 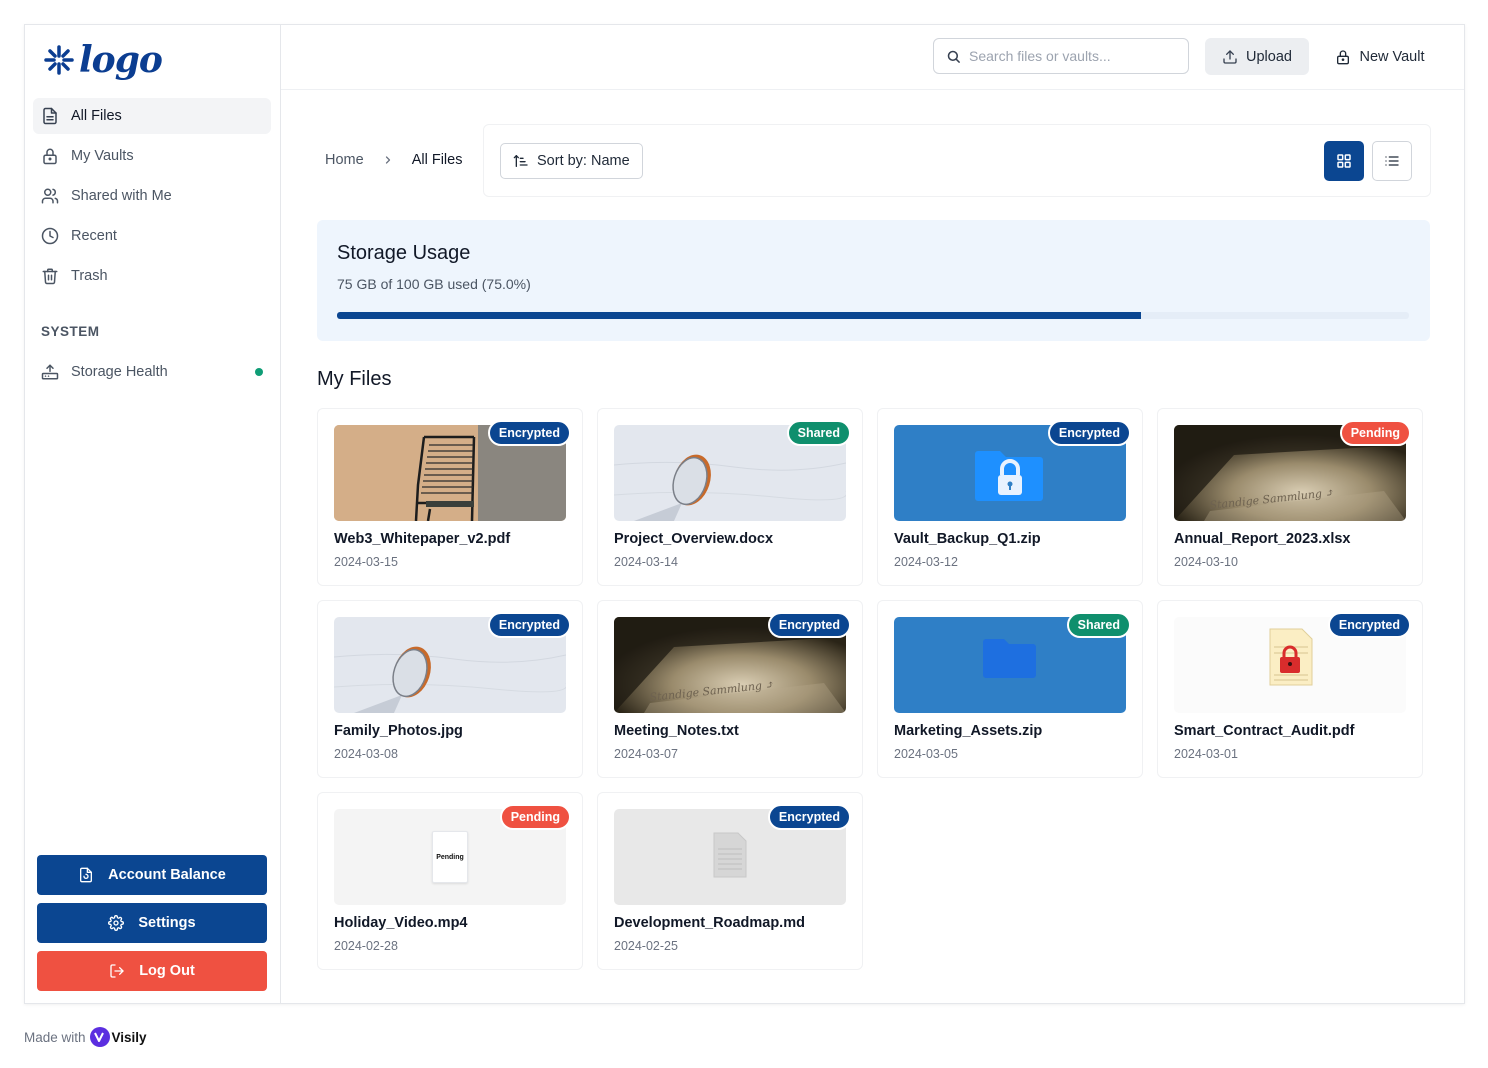 What do you see at coordinates (730, 497) in the screenshot?
I see `file-card: Shared Project_Overview.docx 2024-03-14` at bounding box center [730, 497].